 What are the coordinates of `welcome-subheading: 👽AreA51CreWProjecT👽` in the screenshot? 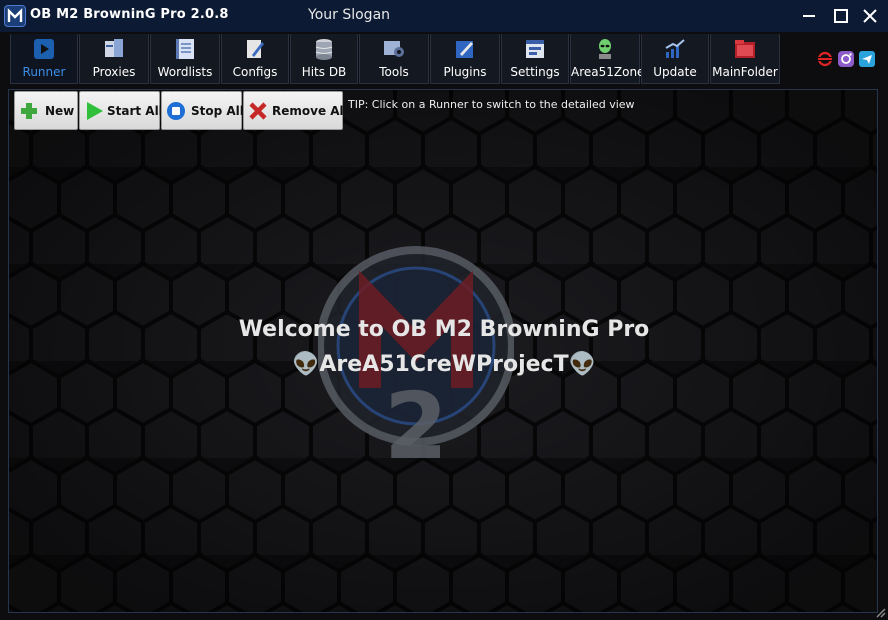 It's located at (443, 364).